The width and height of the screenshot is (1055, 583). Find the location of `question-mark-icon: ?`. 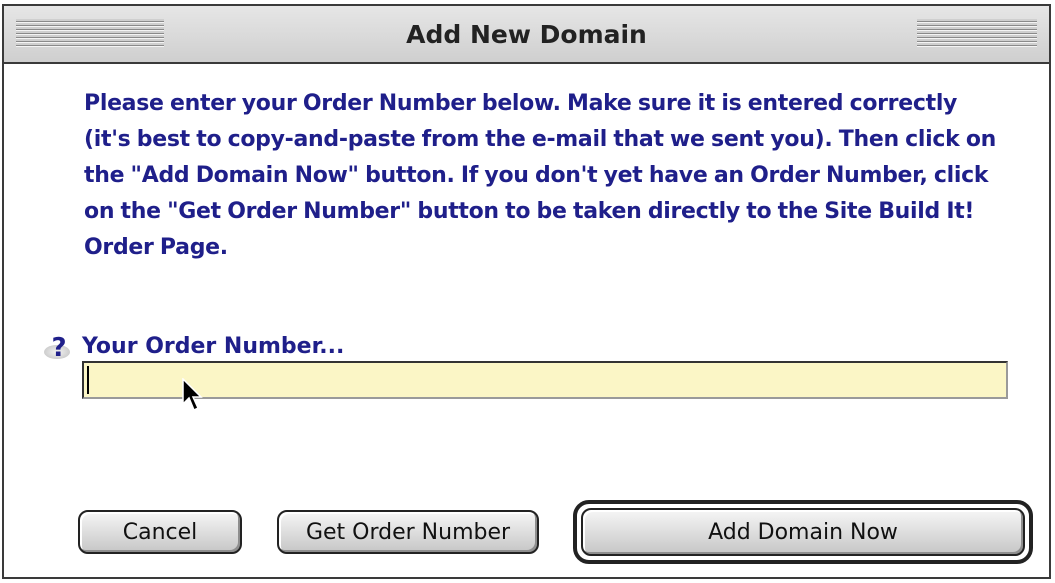

question-mark-icon: ? is located at coordinates (59, 348).